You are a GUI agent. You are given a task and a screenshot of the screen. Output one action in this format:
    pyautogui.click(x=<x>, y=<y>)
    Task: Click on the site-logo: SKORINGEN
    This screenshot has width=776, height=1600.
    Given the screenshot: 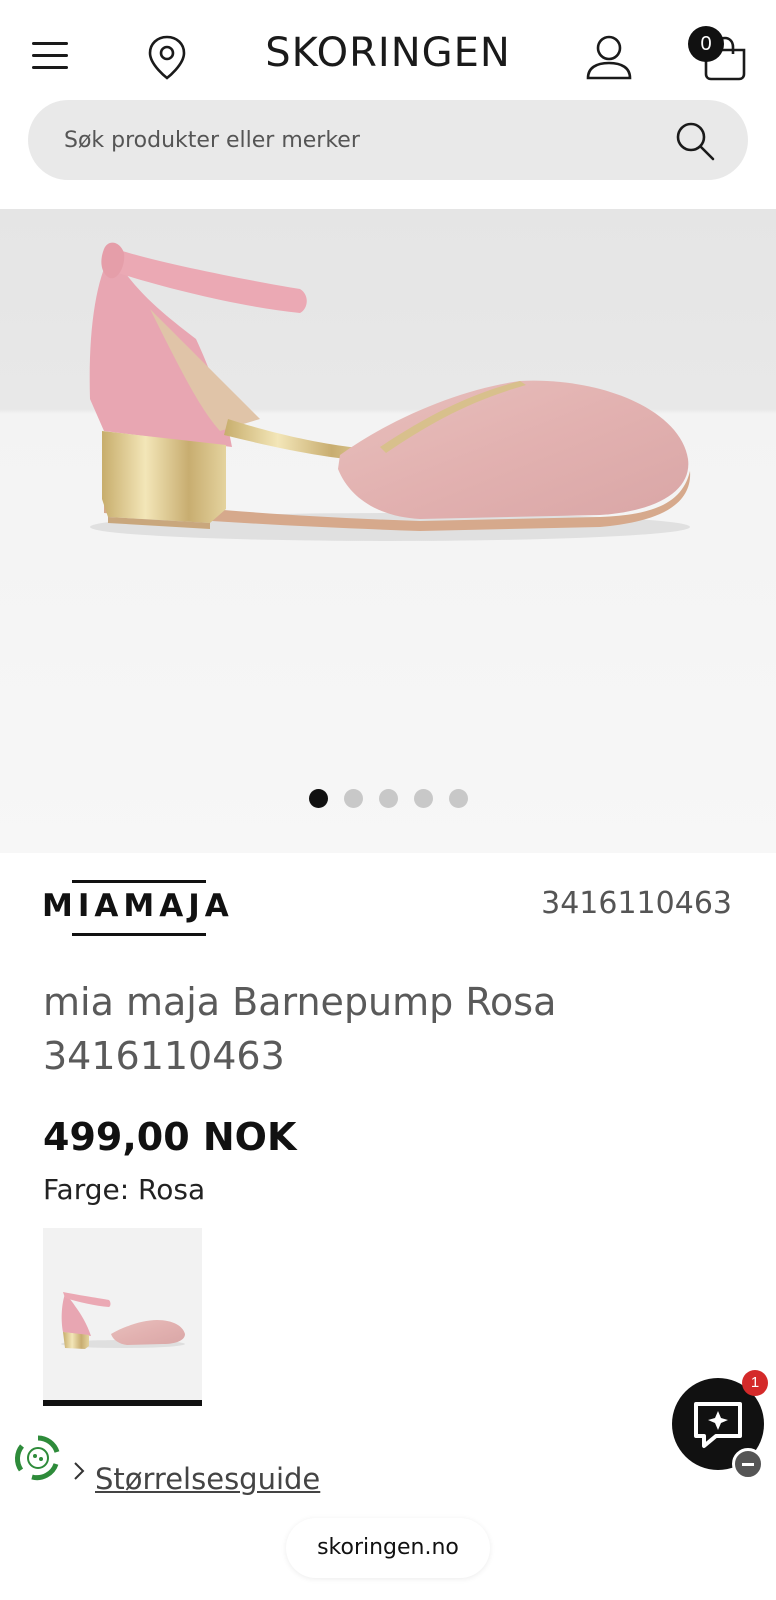 What is the action you would take?
    pyautogui.click(x=388, y=53)
    